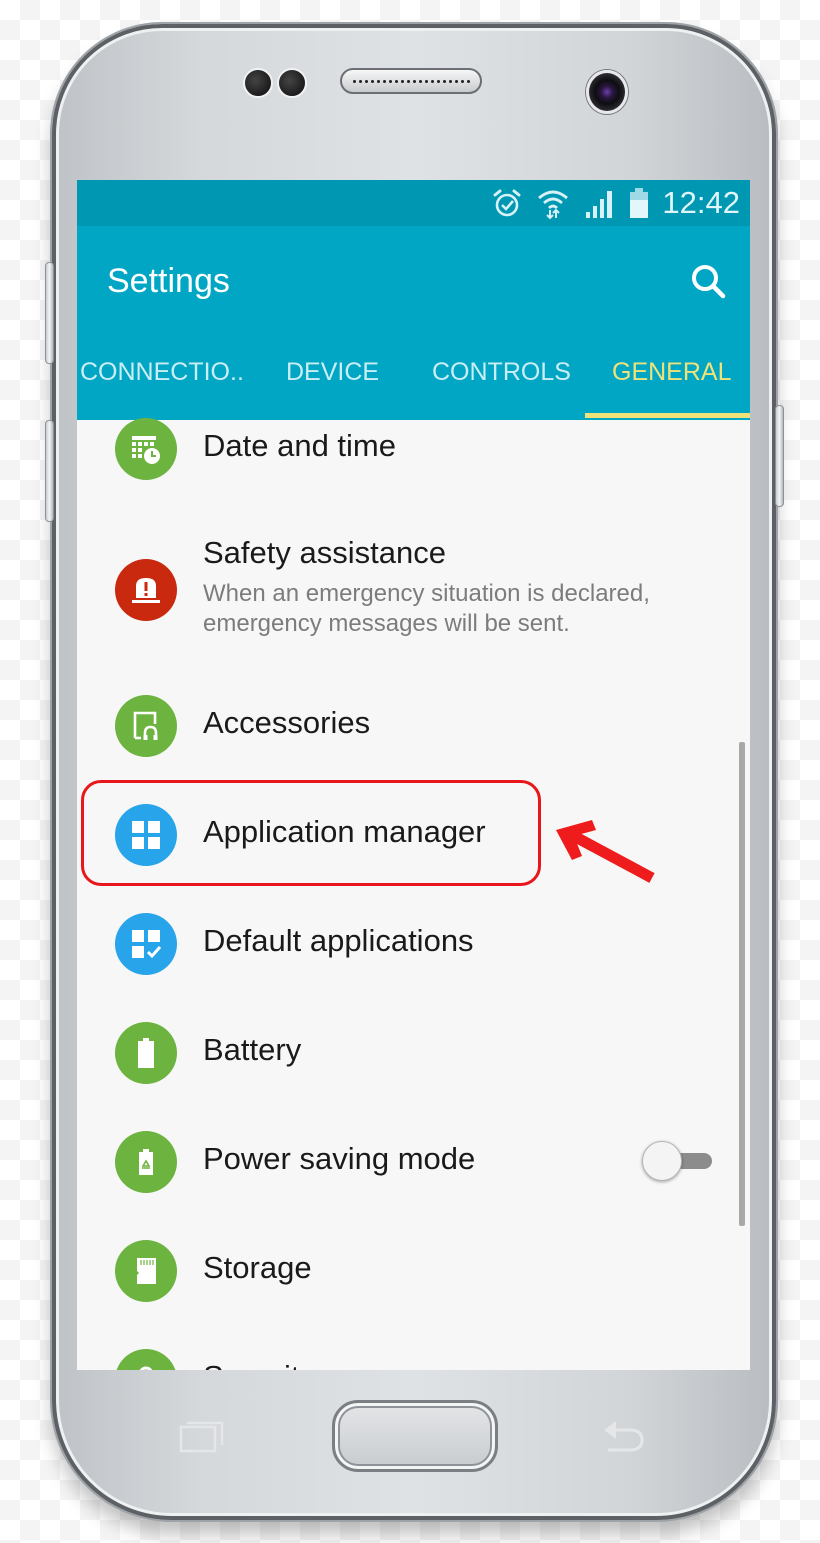 Image resolution: width=820 pixels, height=1543 pixels. Describe the element at coordinates (386, 623) in the screenshot. I see `subtitle-line-2: emergency messages will be sent.` at that location.